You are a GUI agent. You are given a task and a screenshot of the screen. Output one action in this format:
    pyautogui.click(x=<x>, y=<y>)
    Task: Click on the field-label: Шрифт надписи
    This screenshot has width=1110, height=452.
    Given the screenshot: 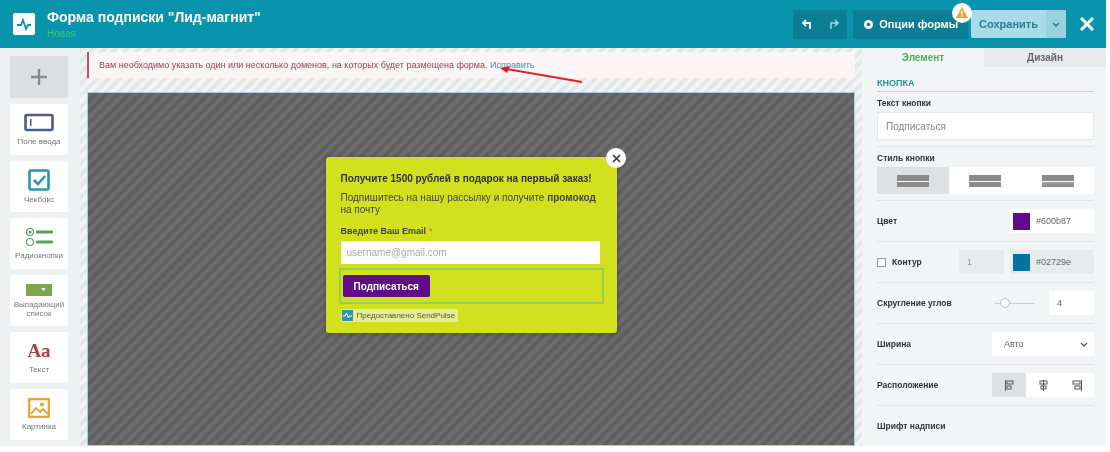 What is the action you would take?
    pyautogui.click(x=912, y=426)
    